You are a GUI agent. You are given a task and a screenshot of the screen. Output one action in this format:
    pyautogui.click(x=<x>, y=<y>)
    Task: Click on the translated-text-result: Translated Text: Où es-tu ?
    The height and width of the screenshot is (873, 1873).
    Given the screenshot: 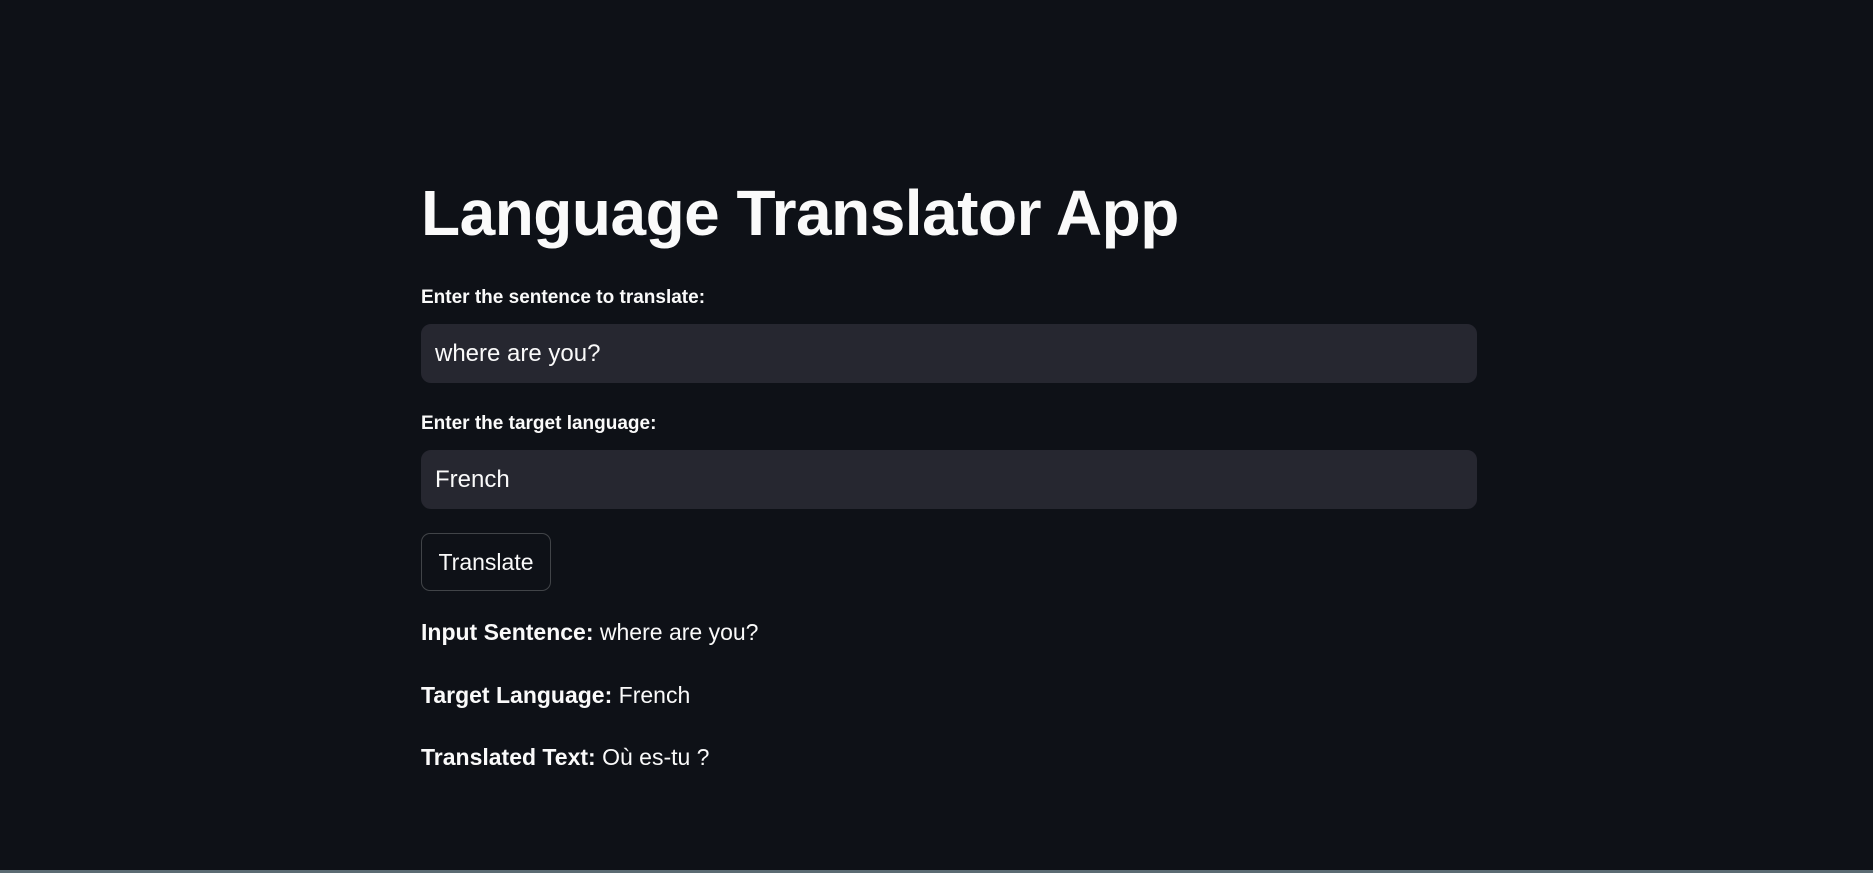 What is the action you would take?
    pyautogui.click(x=565, y=757)
    